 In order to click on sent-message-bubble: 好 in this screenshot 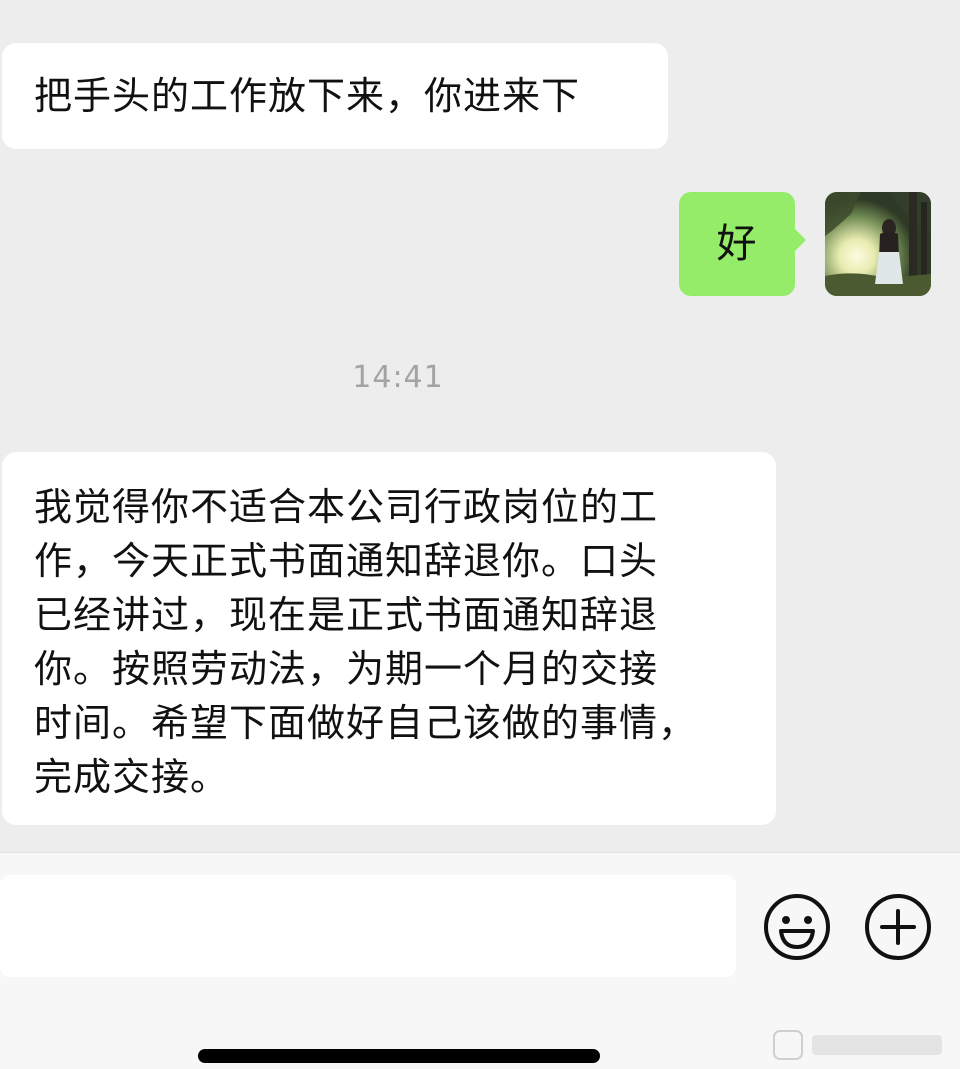, I will do `click(742, 244)`.